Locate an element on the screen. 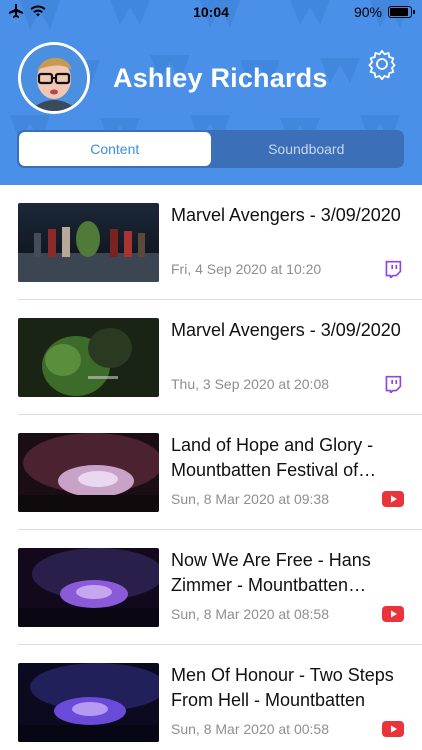 The height and width of the screenshot is (750, 422). tab-content: Content is located at coordinates (115, 149).